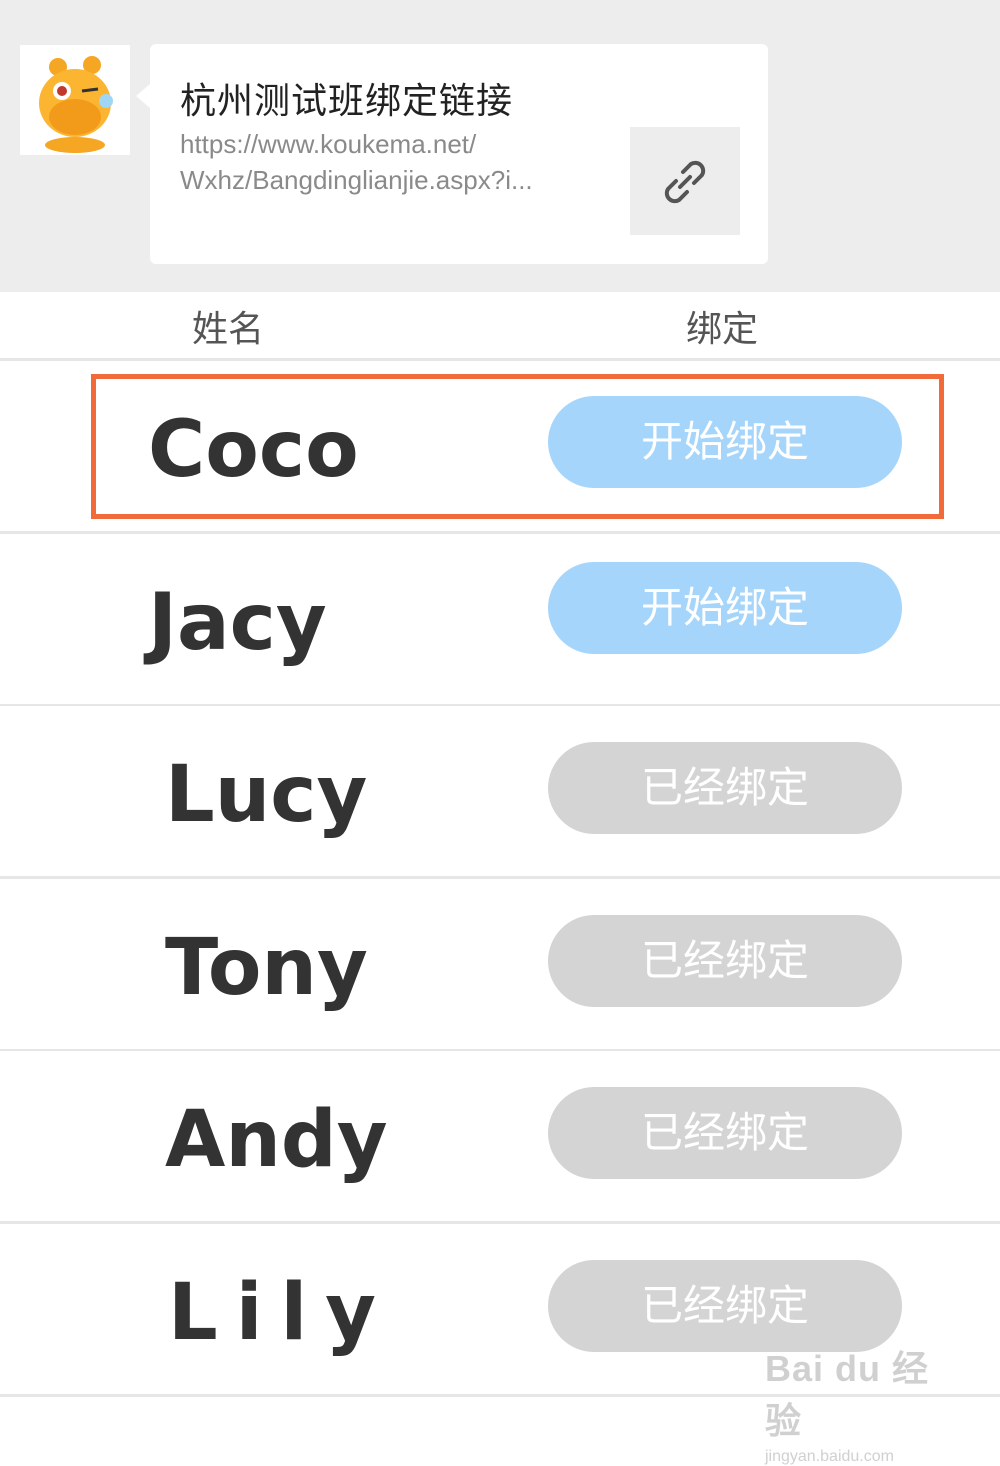 This screenshot has height=1466, width=1000. I want to click on message-url-line1: https://www.koukema.net/, so click(328, 144).